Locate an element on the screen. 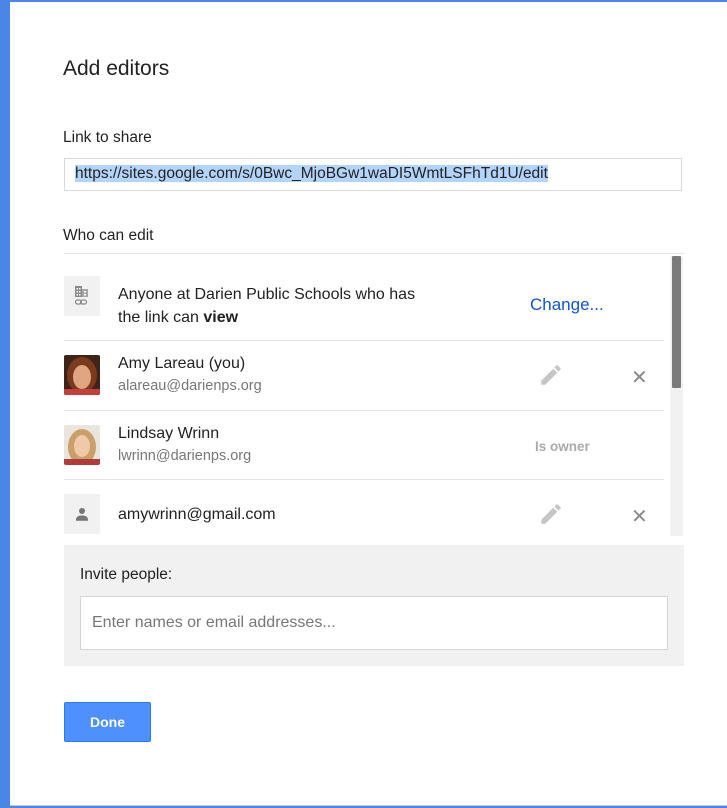  invite-people-panel: Invite people: is located at coordinates (374, 605).